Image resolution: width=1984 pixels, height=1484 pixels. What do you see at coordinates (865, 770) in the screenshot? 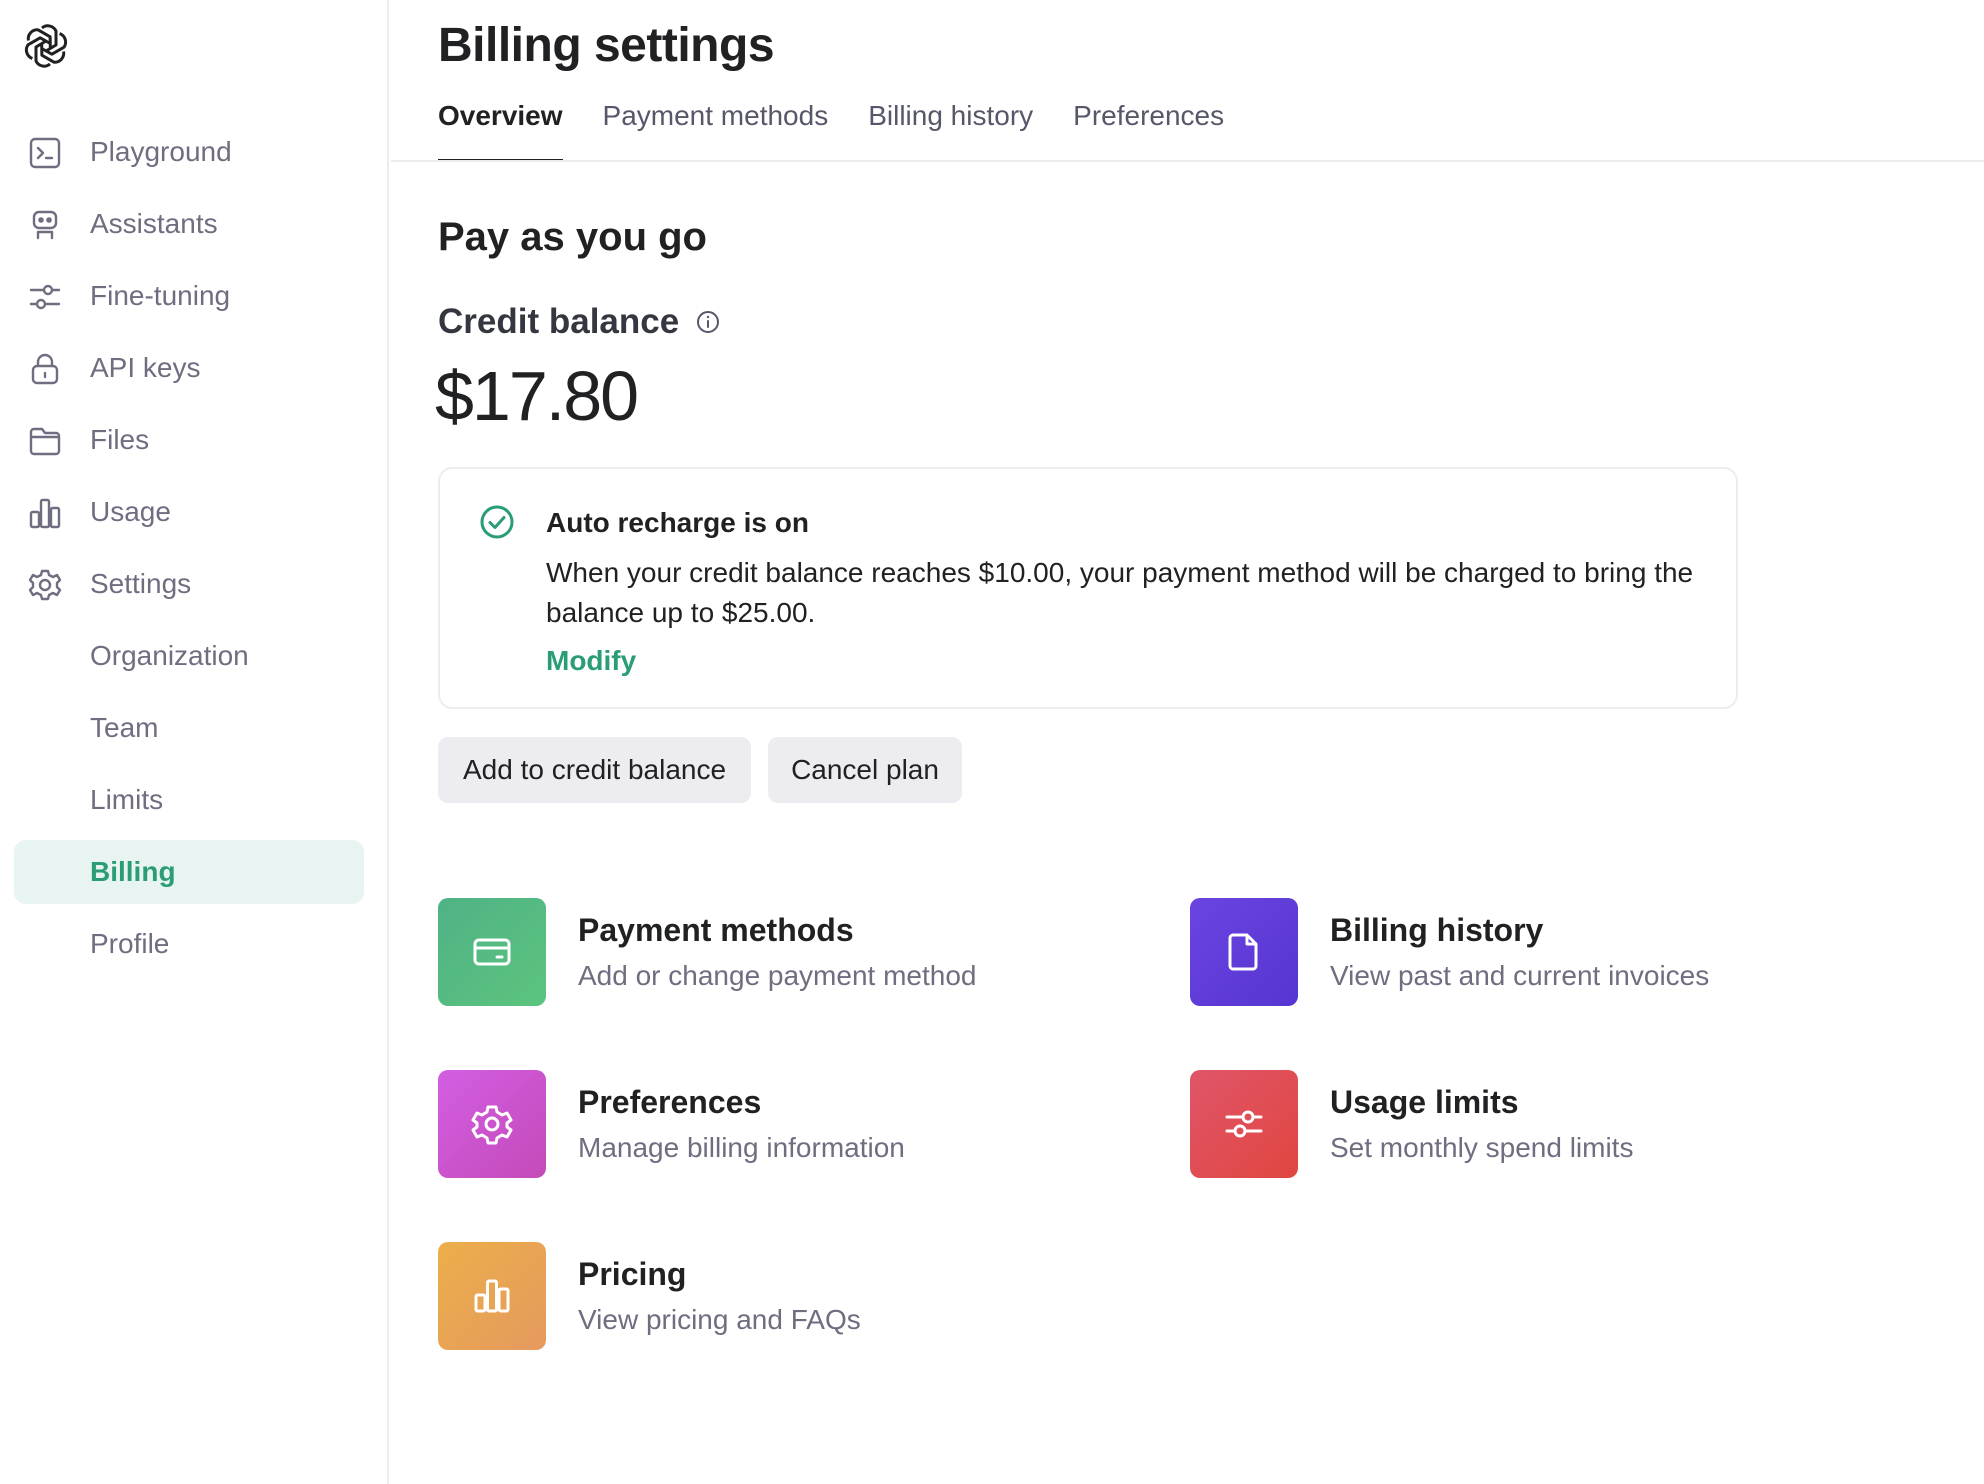
I see `cancel-plan-button: Cancel plan` at bounding box center [865, 770].